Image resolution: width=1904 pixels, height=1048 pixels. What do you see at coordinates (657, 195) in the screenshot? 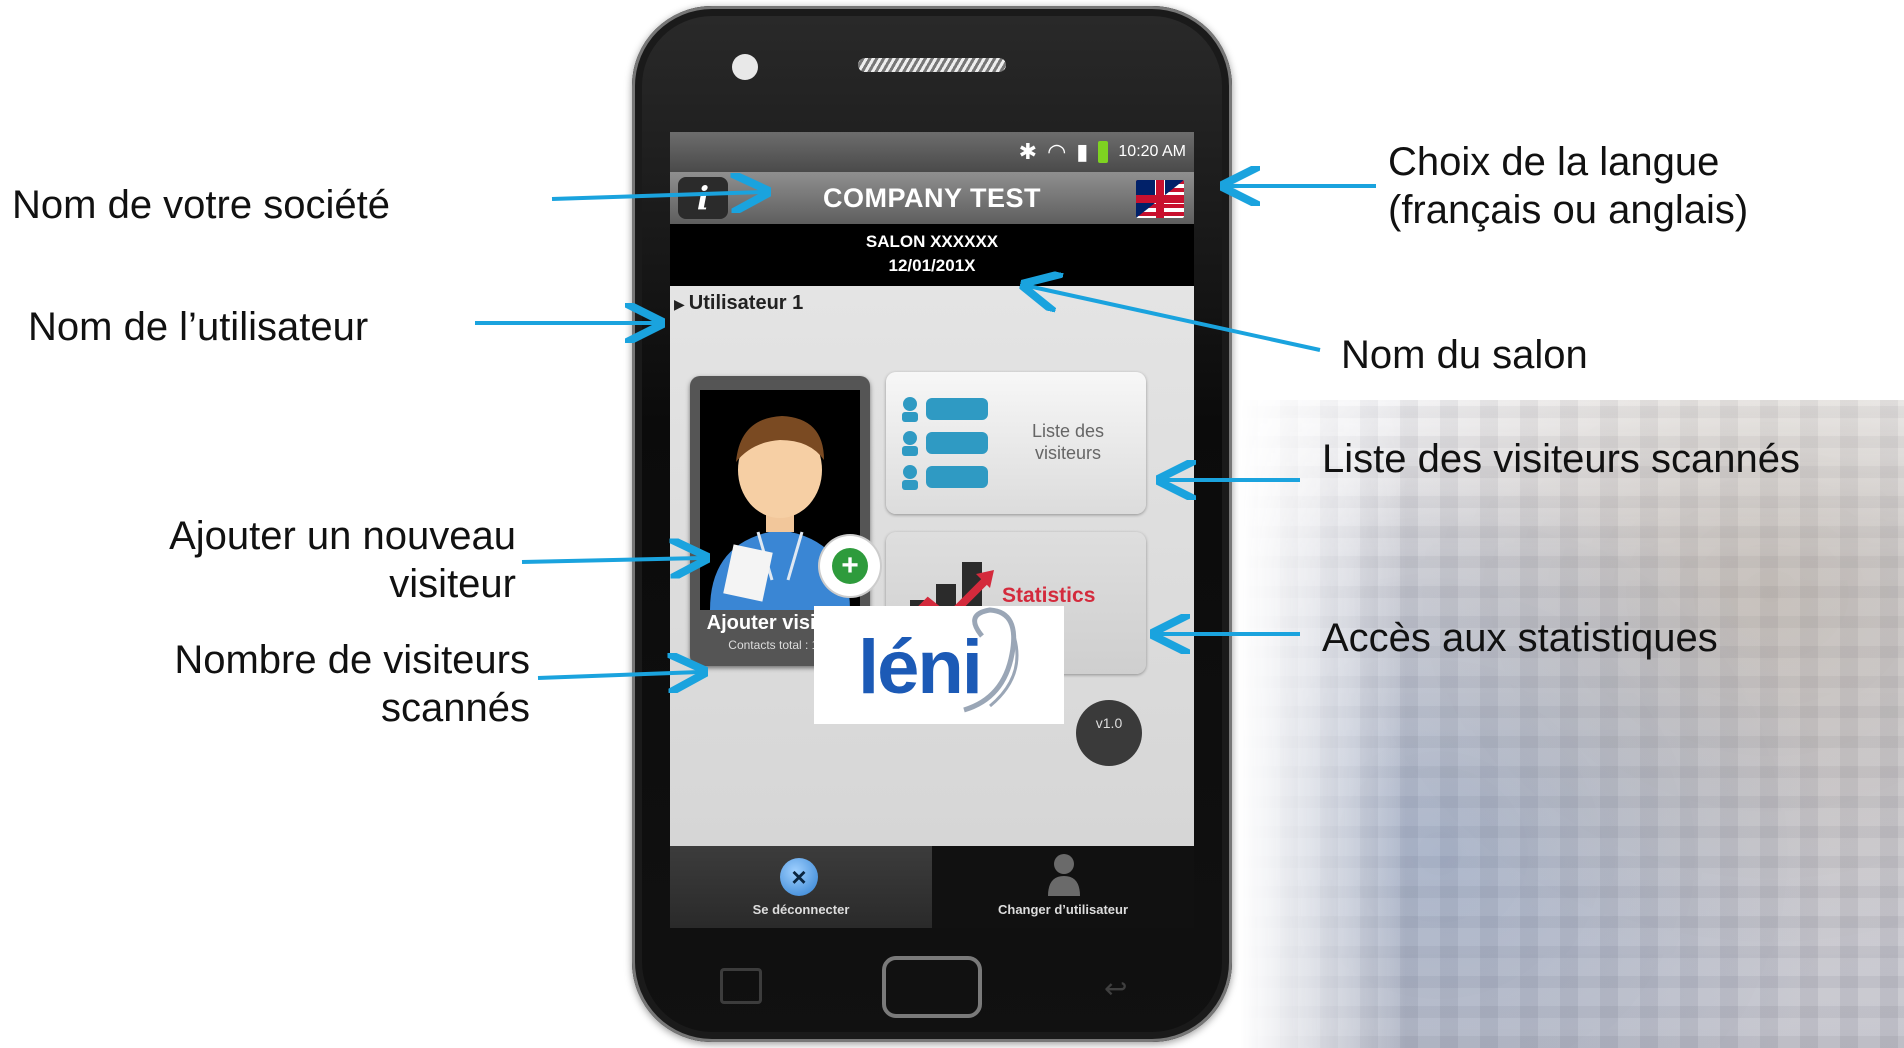
I see `arrow-company` at bounding box center [657, 195].